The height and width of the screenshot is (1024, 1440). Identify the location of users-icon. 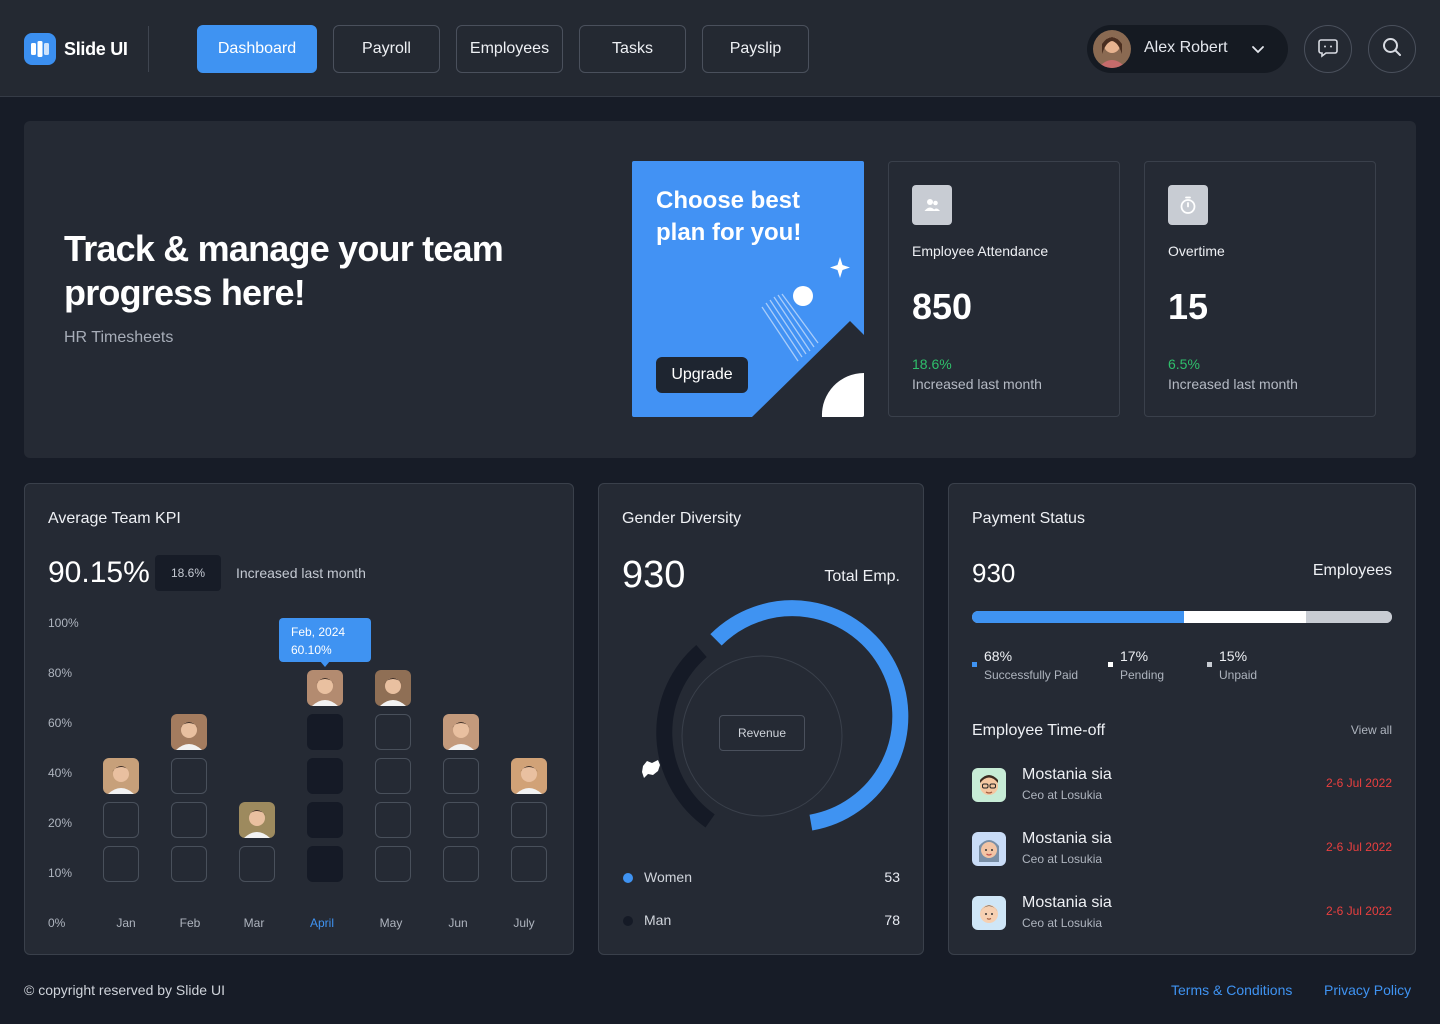
(932, 205).